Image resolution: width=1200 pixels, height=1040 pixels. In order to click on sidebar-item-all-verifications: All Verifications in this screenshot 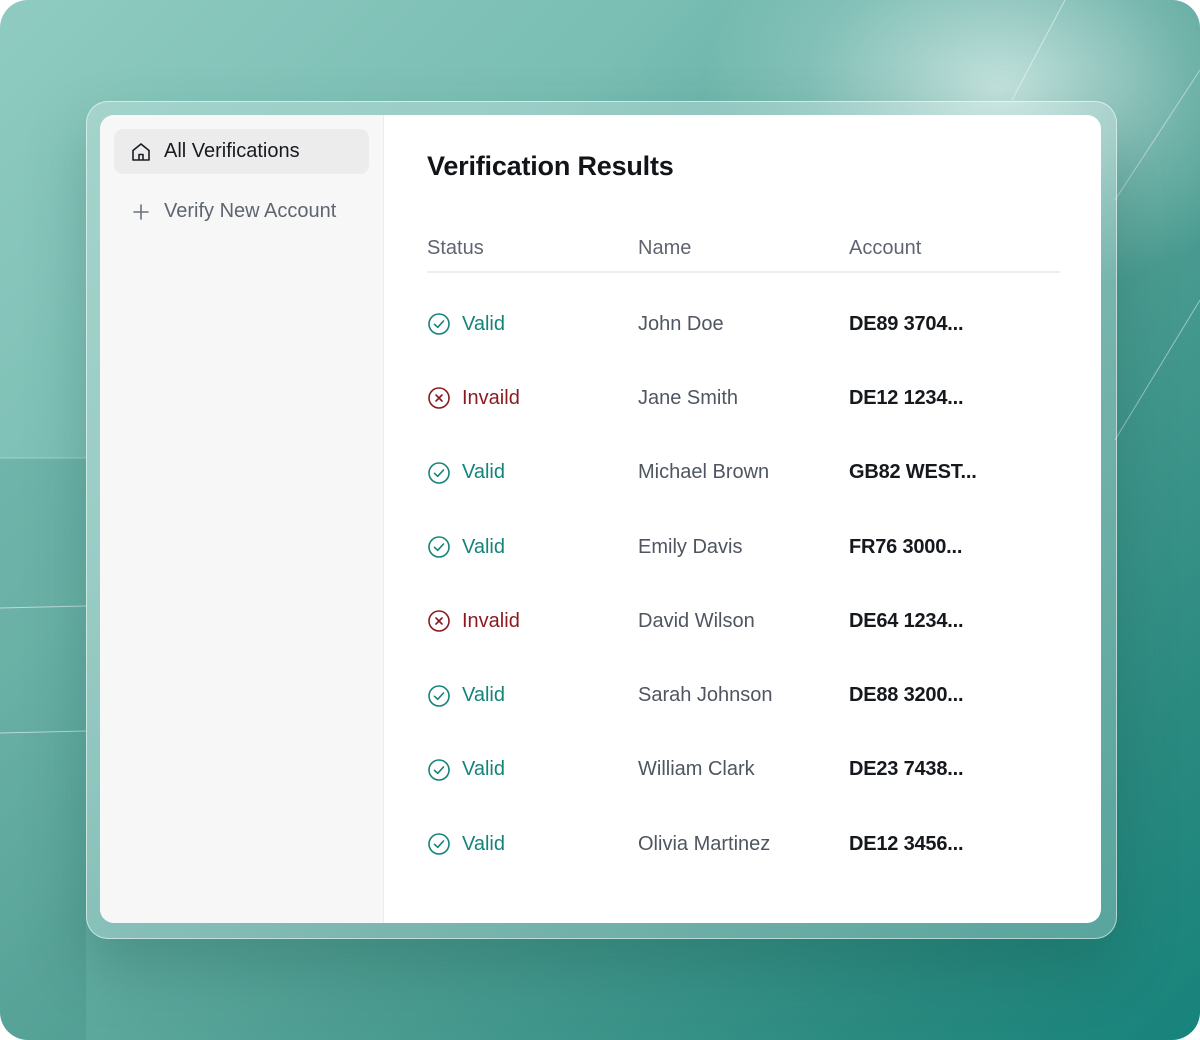, I will do `click(241, 151)`.